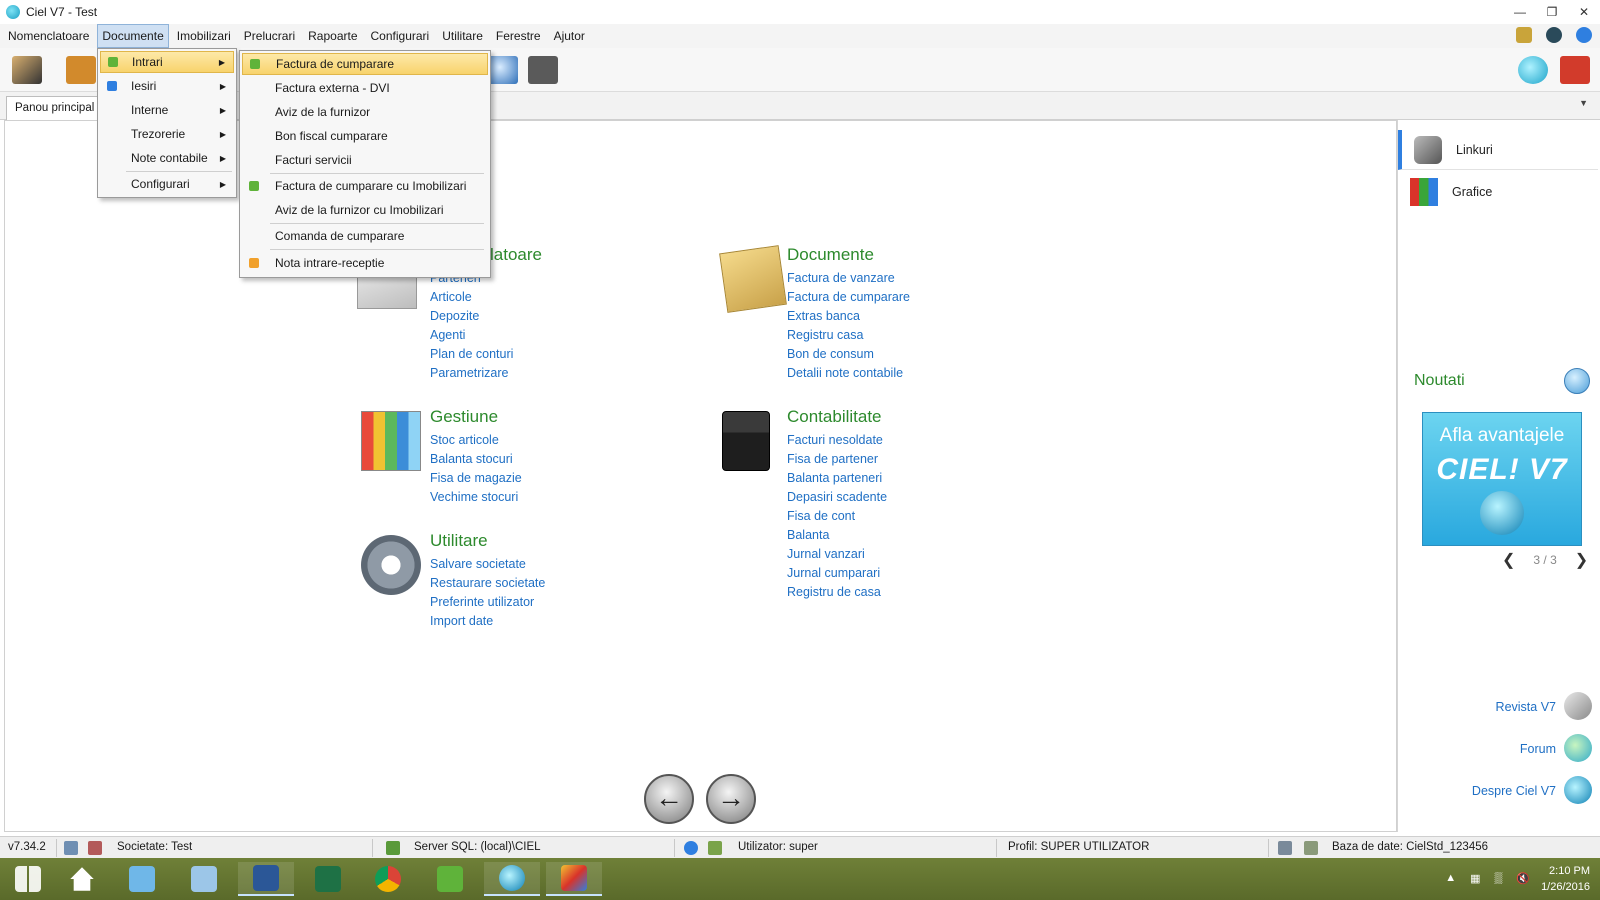 The width and height of the screenshot is (1600, 900). I want to click on taskbar-excel, so click(328, 879).